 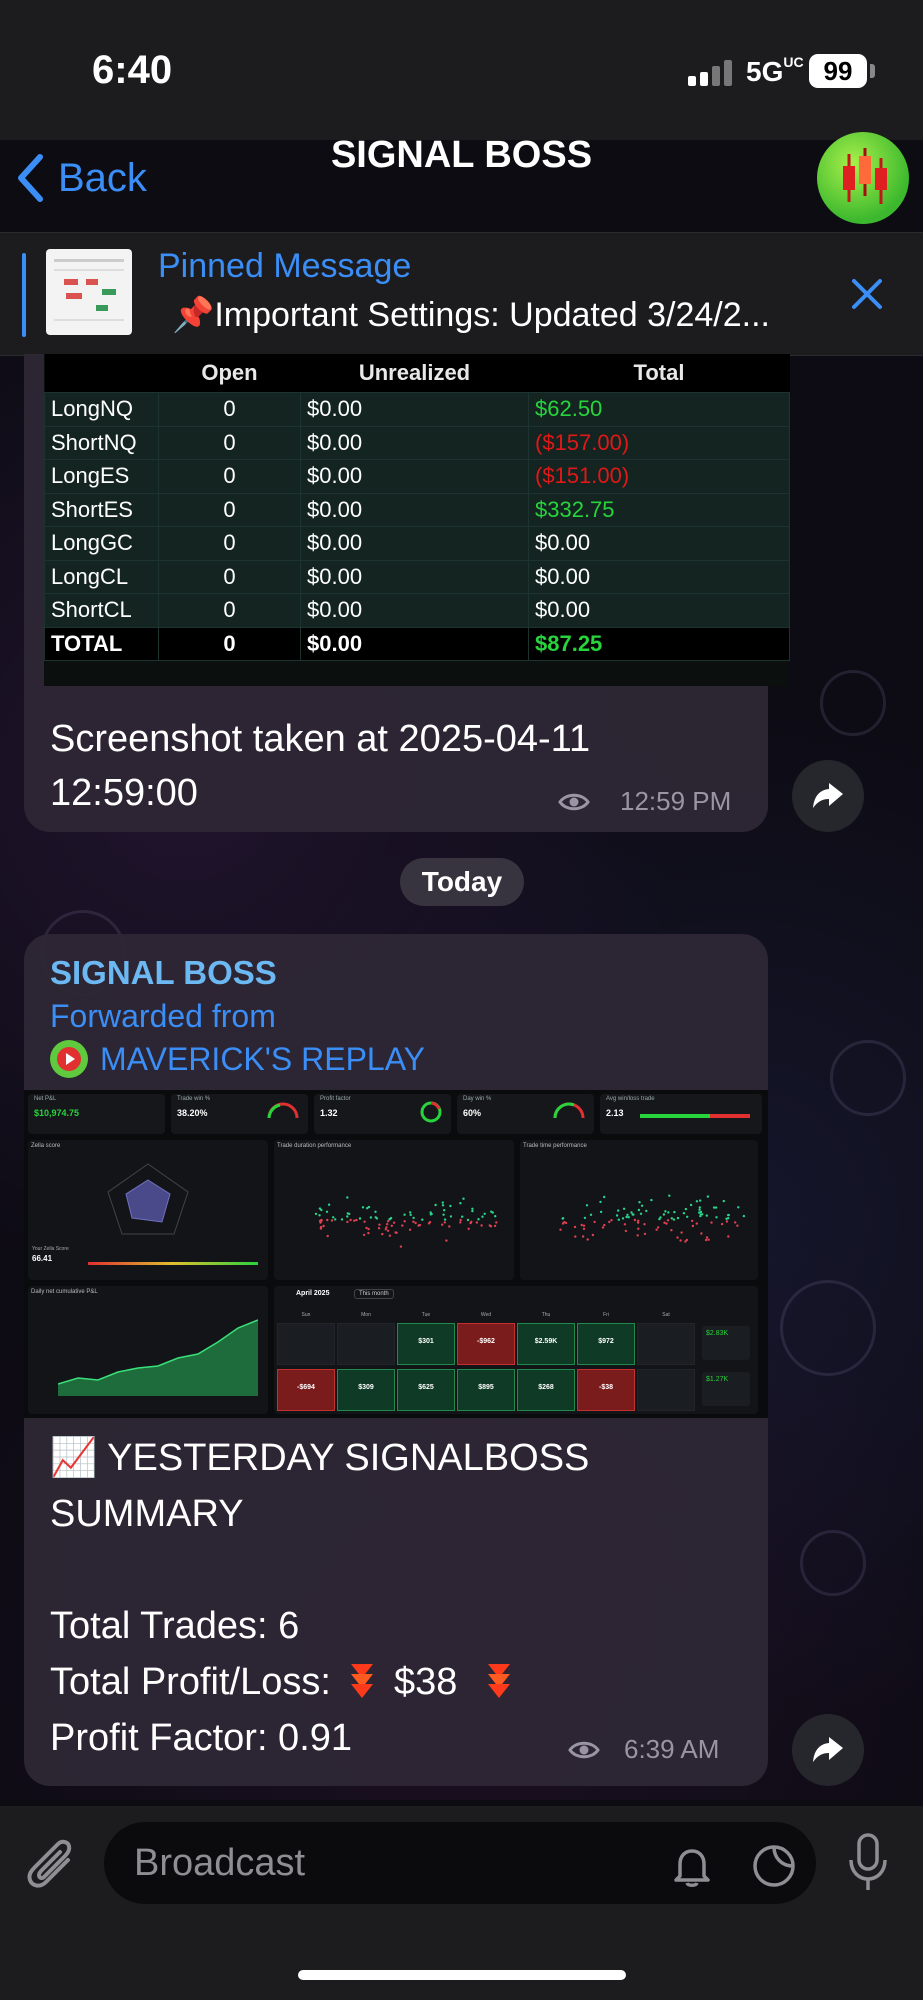 What do you see at coordinates (101, 576) in the screenshot?
I see `table-cell: LongCL` at bounding box center [101, 576].